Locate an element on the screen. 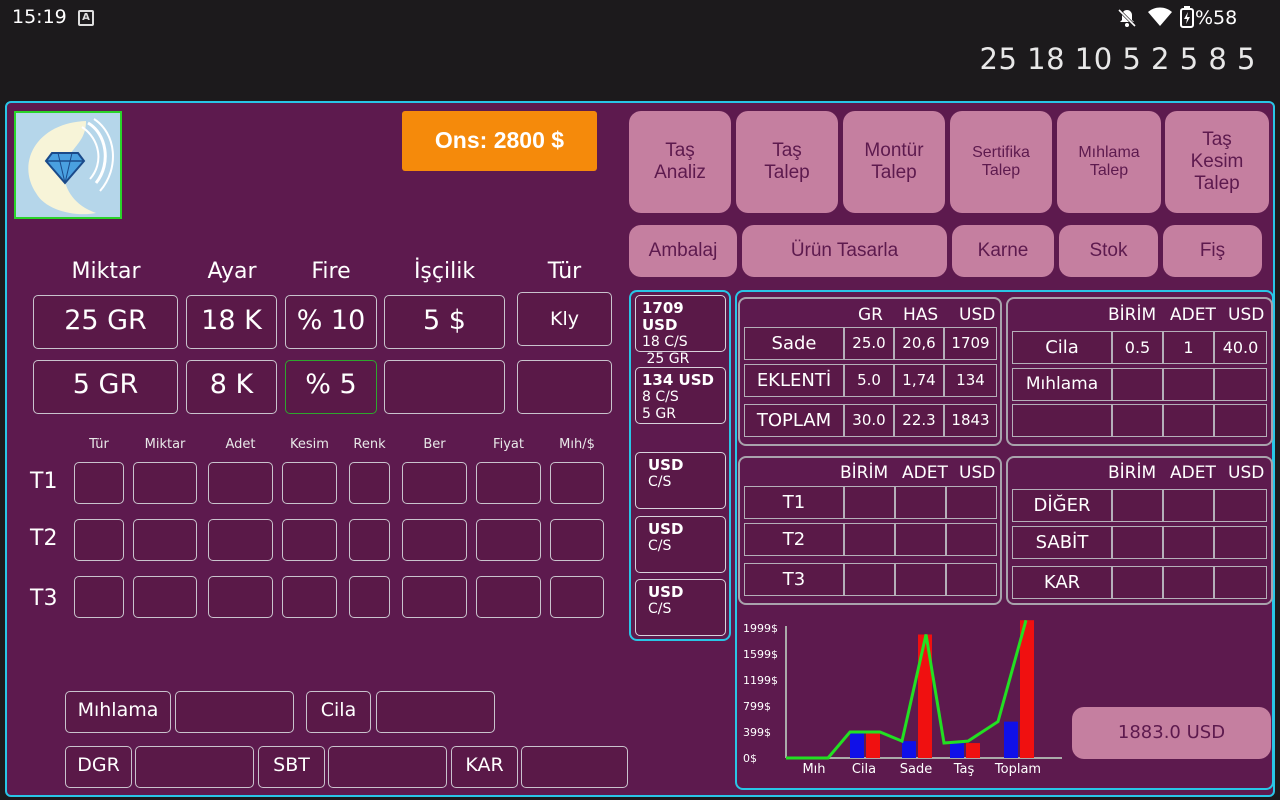 This screenshot has width=1280, height=800. menu-ambalaj-button: Ambalaj is located at coordinates (683, 251).